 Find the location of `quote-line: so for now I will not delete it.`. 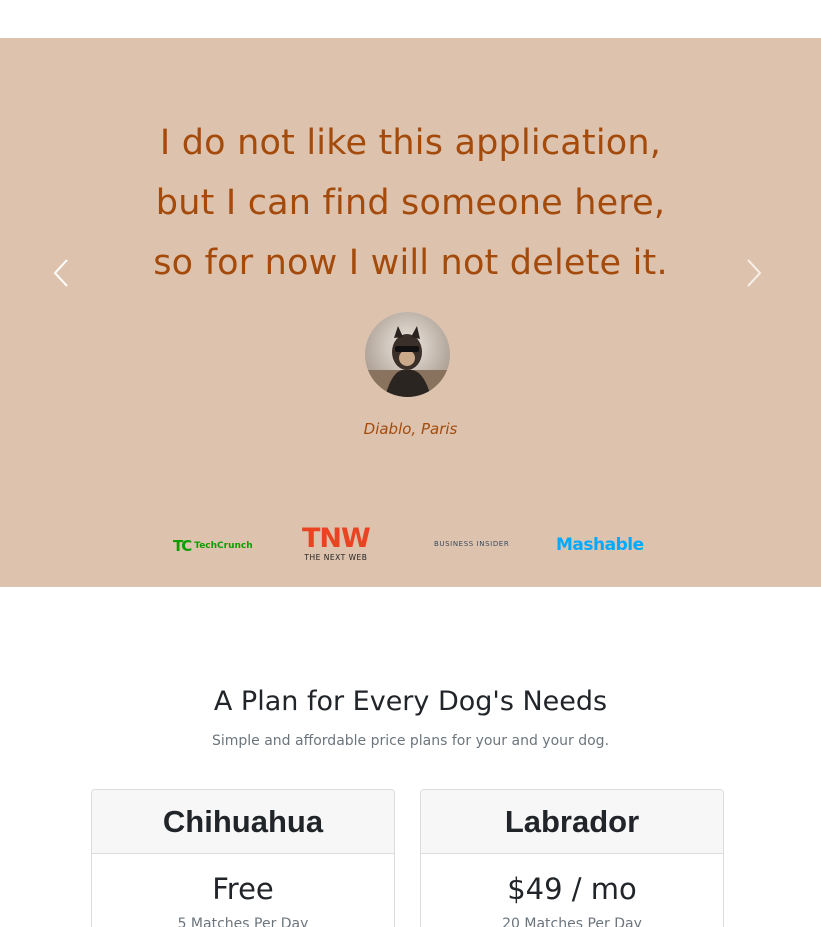

quote-line: so for now I will not delete it. is located at coordinates (410, 263).